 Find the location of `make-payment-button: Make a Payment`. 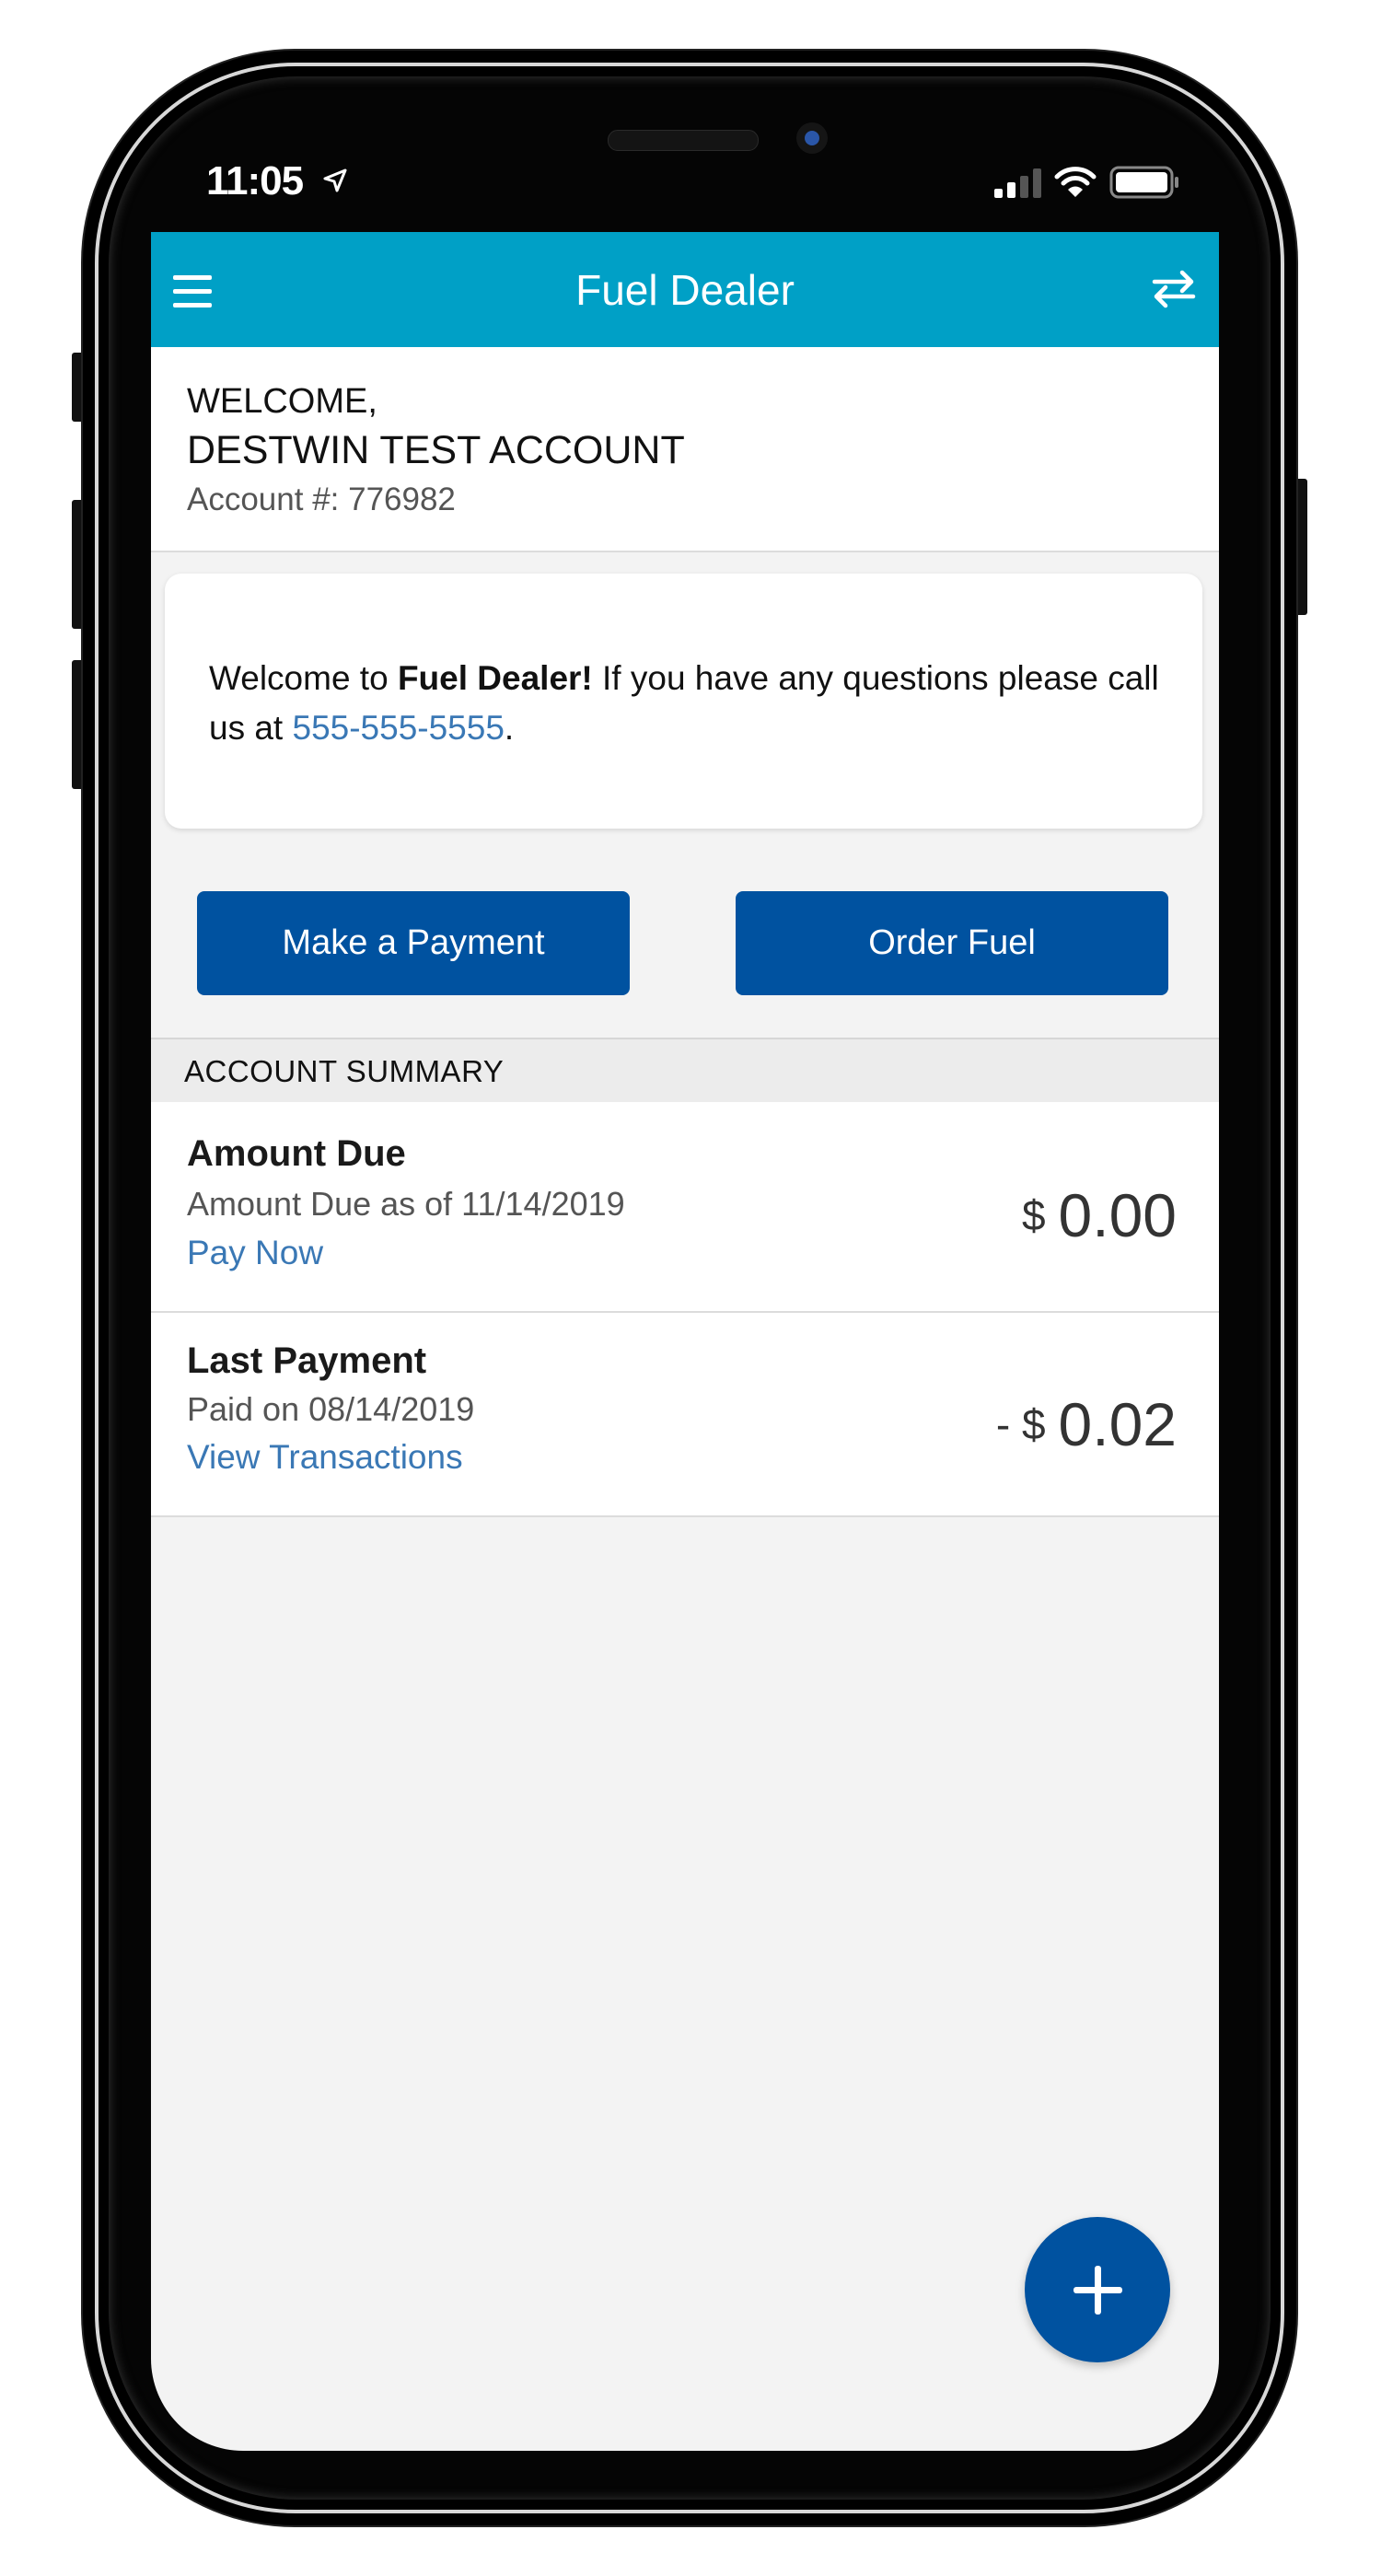

make-payment-button: Make a Payment is located at coordinates (413, 943).